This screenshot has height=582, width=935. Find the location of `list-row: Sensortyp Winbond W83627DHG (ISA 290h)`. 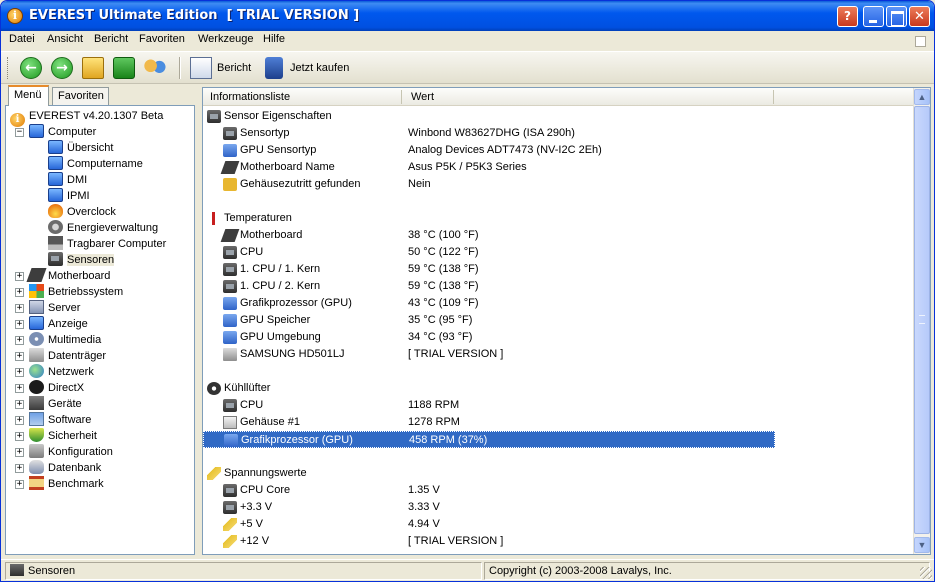

list-row: Sensortyp Winbond W83627DHG (ISA 290h) is located at coordinates (489, 133).